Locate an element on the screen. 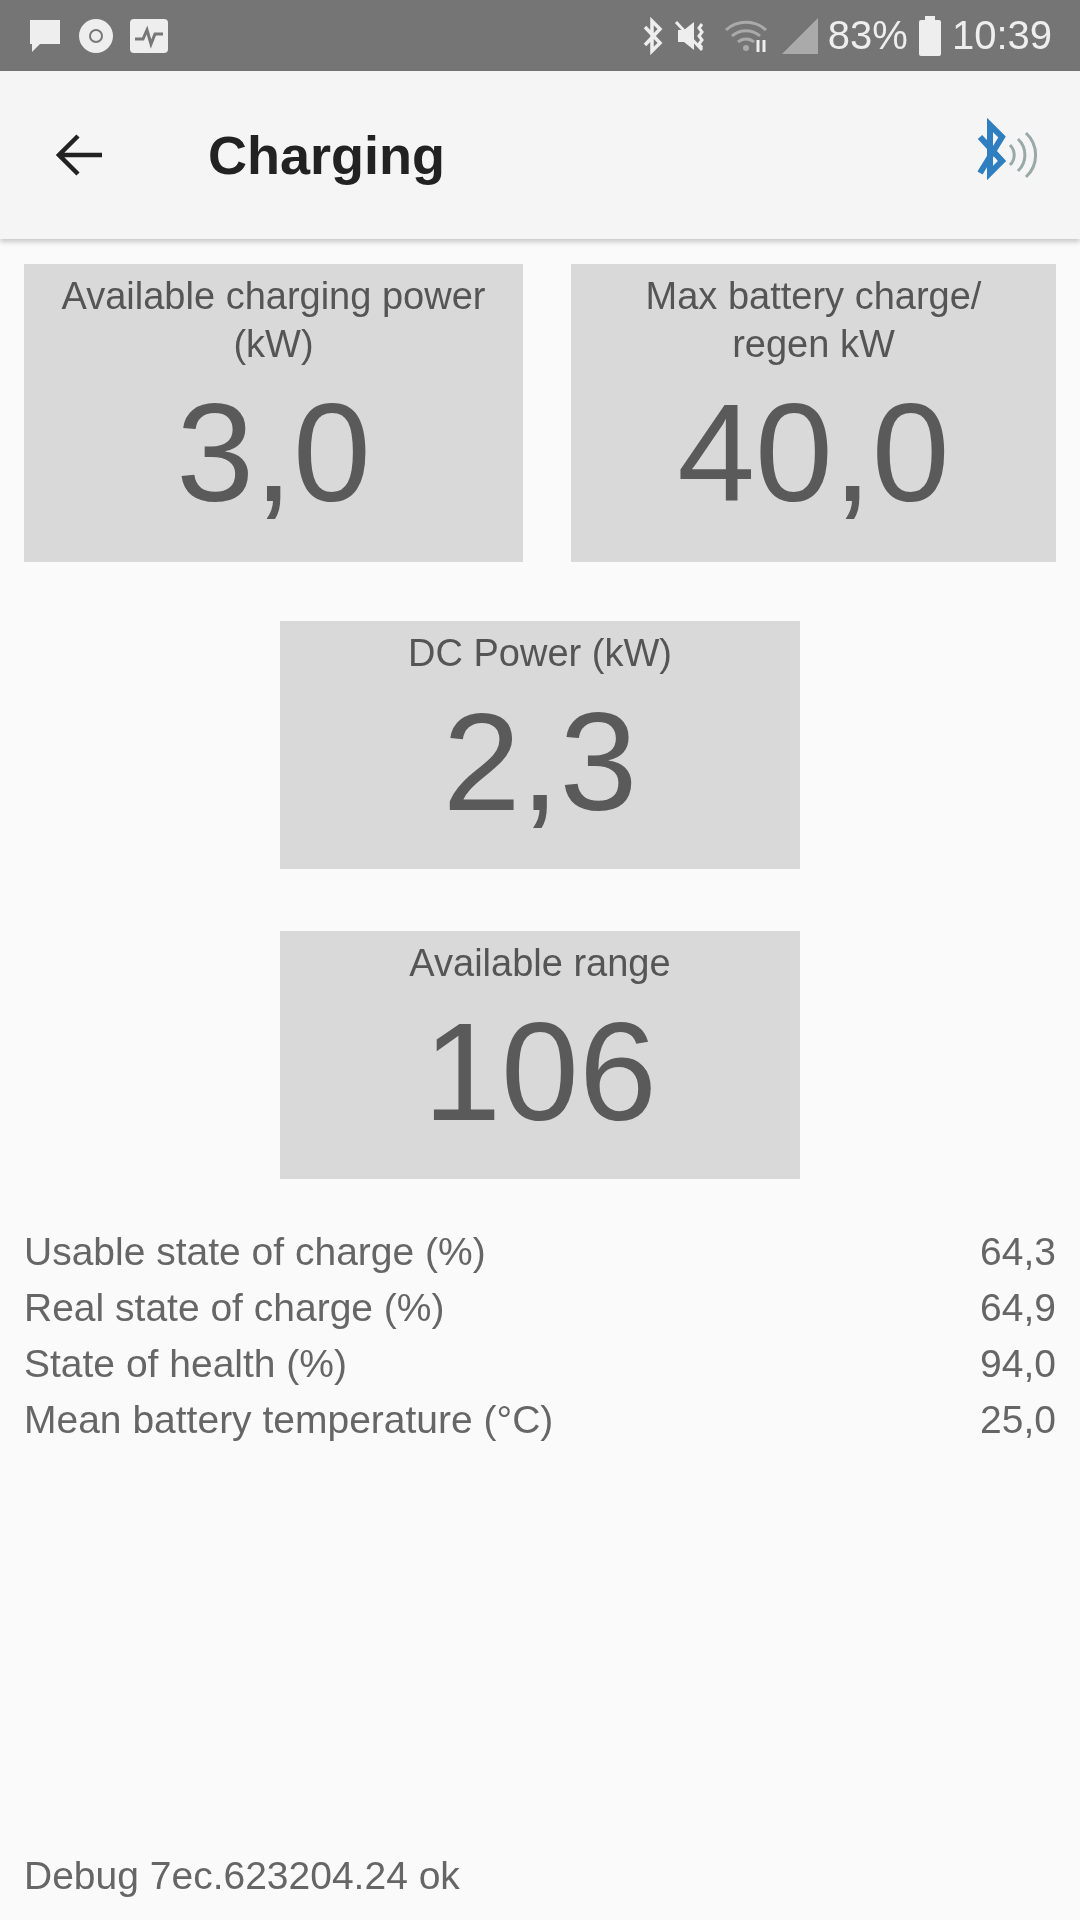  reading-value: 64,9 is located at coordinates (1018, 1308).